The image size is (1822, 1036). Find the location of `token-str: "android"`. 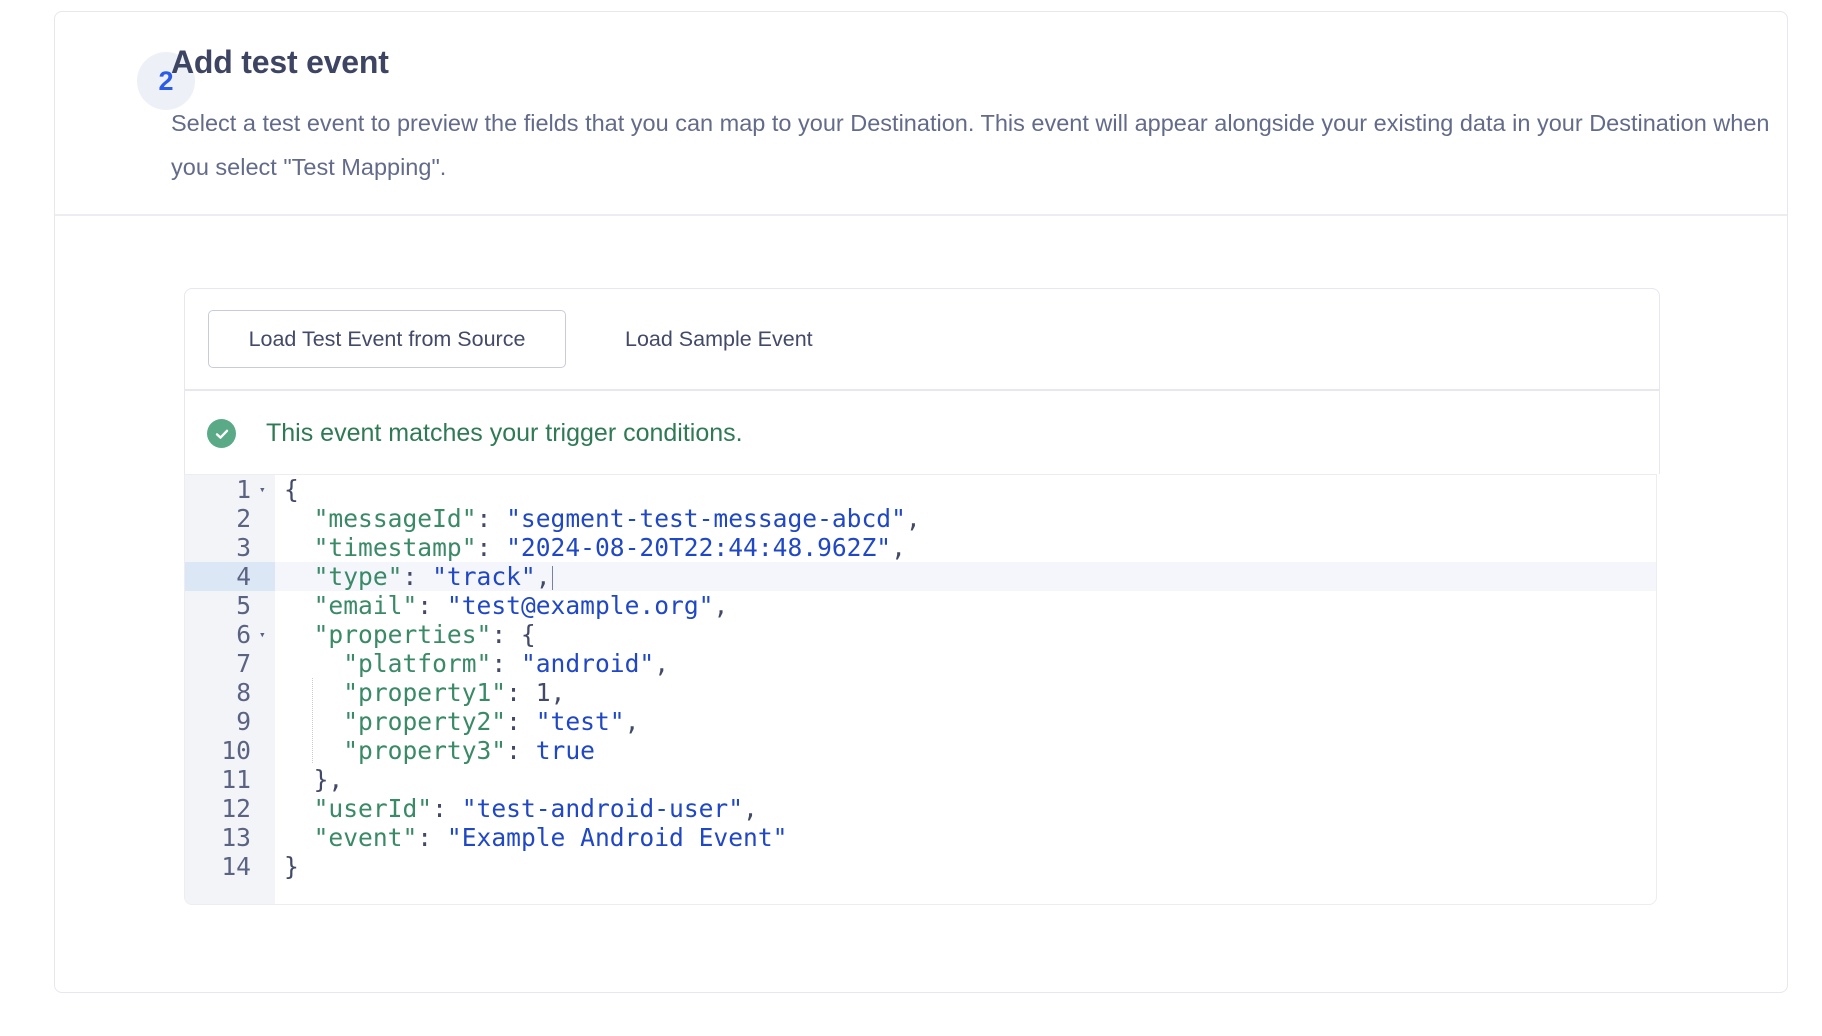

token-str: "android" is located at coordinates (587, 663).